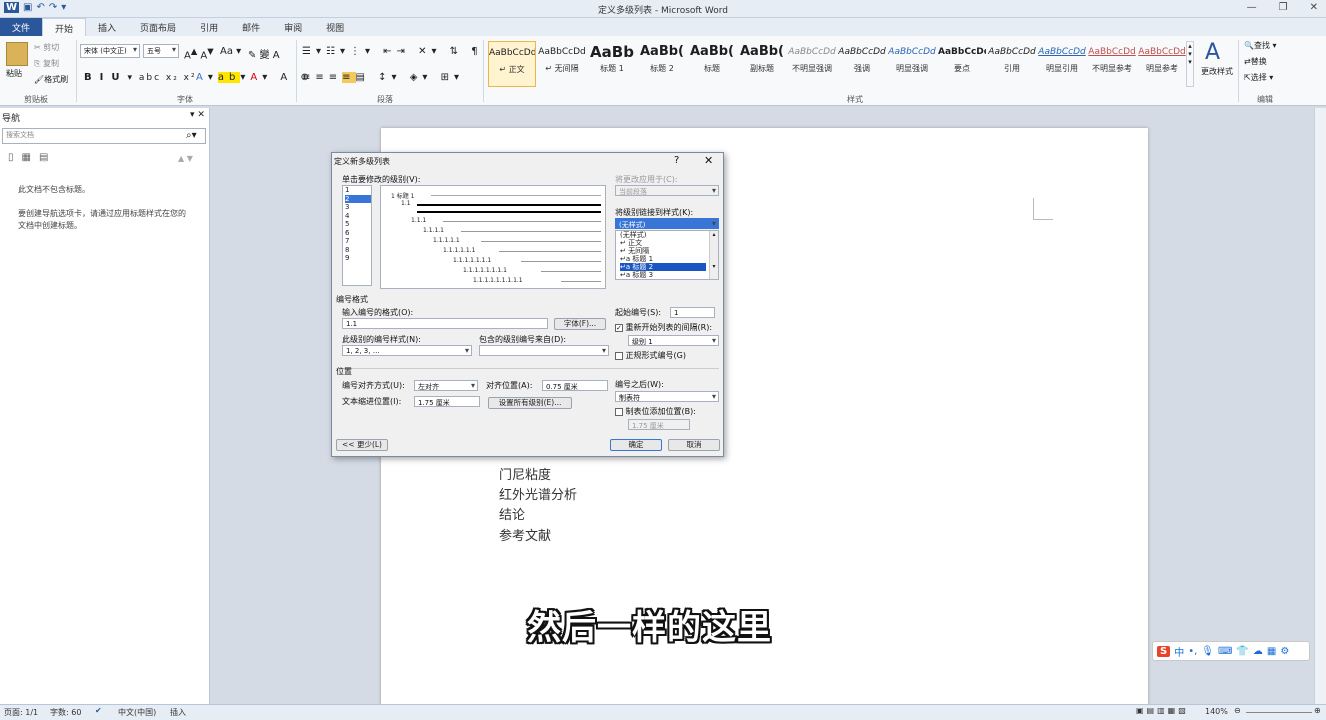 The image size is (1326, 720). Describe the element at coordinates (1179, 651) in the screenshot. I see `ime-mode: 中` at that location.